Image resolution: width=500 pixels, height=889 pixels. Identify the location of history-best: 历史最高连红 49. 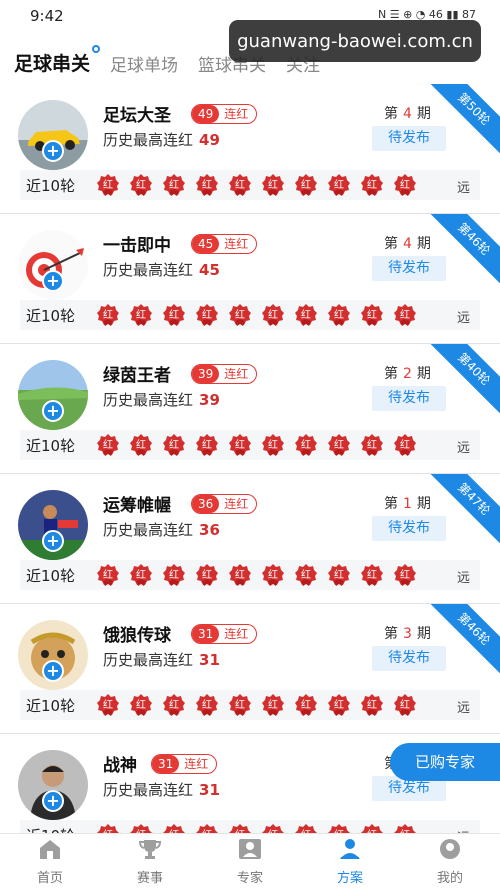
(161, 139).